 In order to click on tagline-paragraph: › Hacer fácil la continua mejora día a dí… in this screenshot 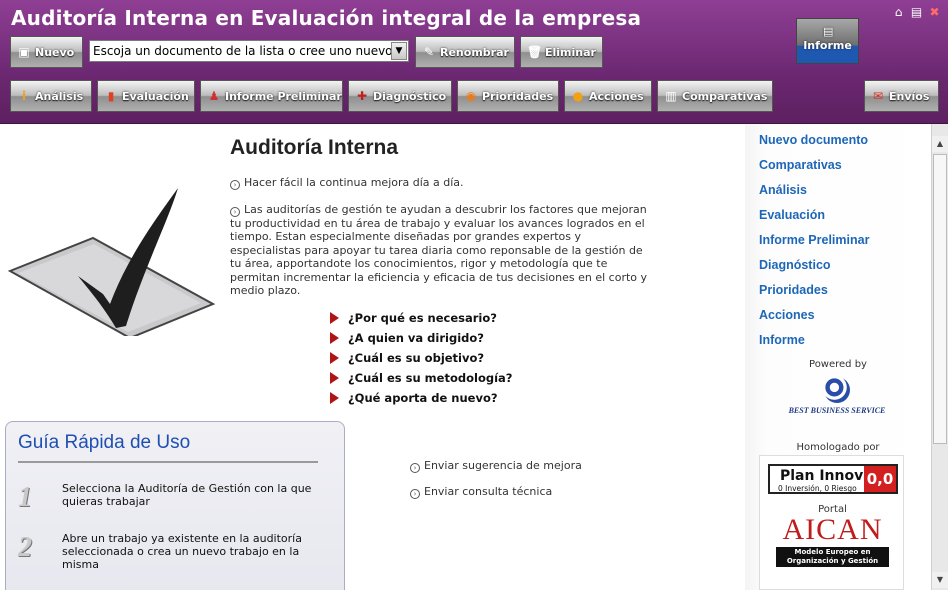, I will do `click(442, 183)`.